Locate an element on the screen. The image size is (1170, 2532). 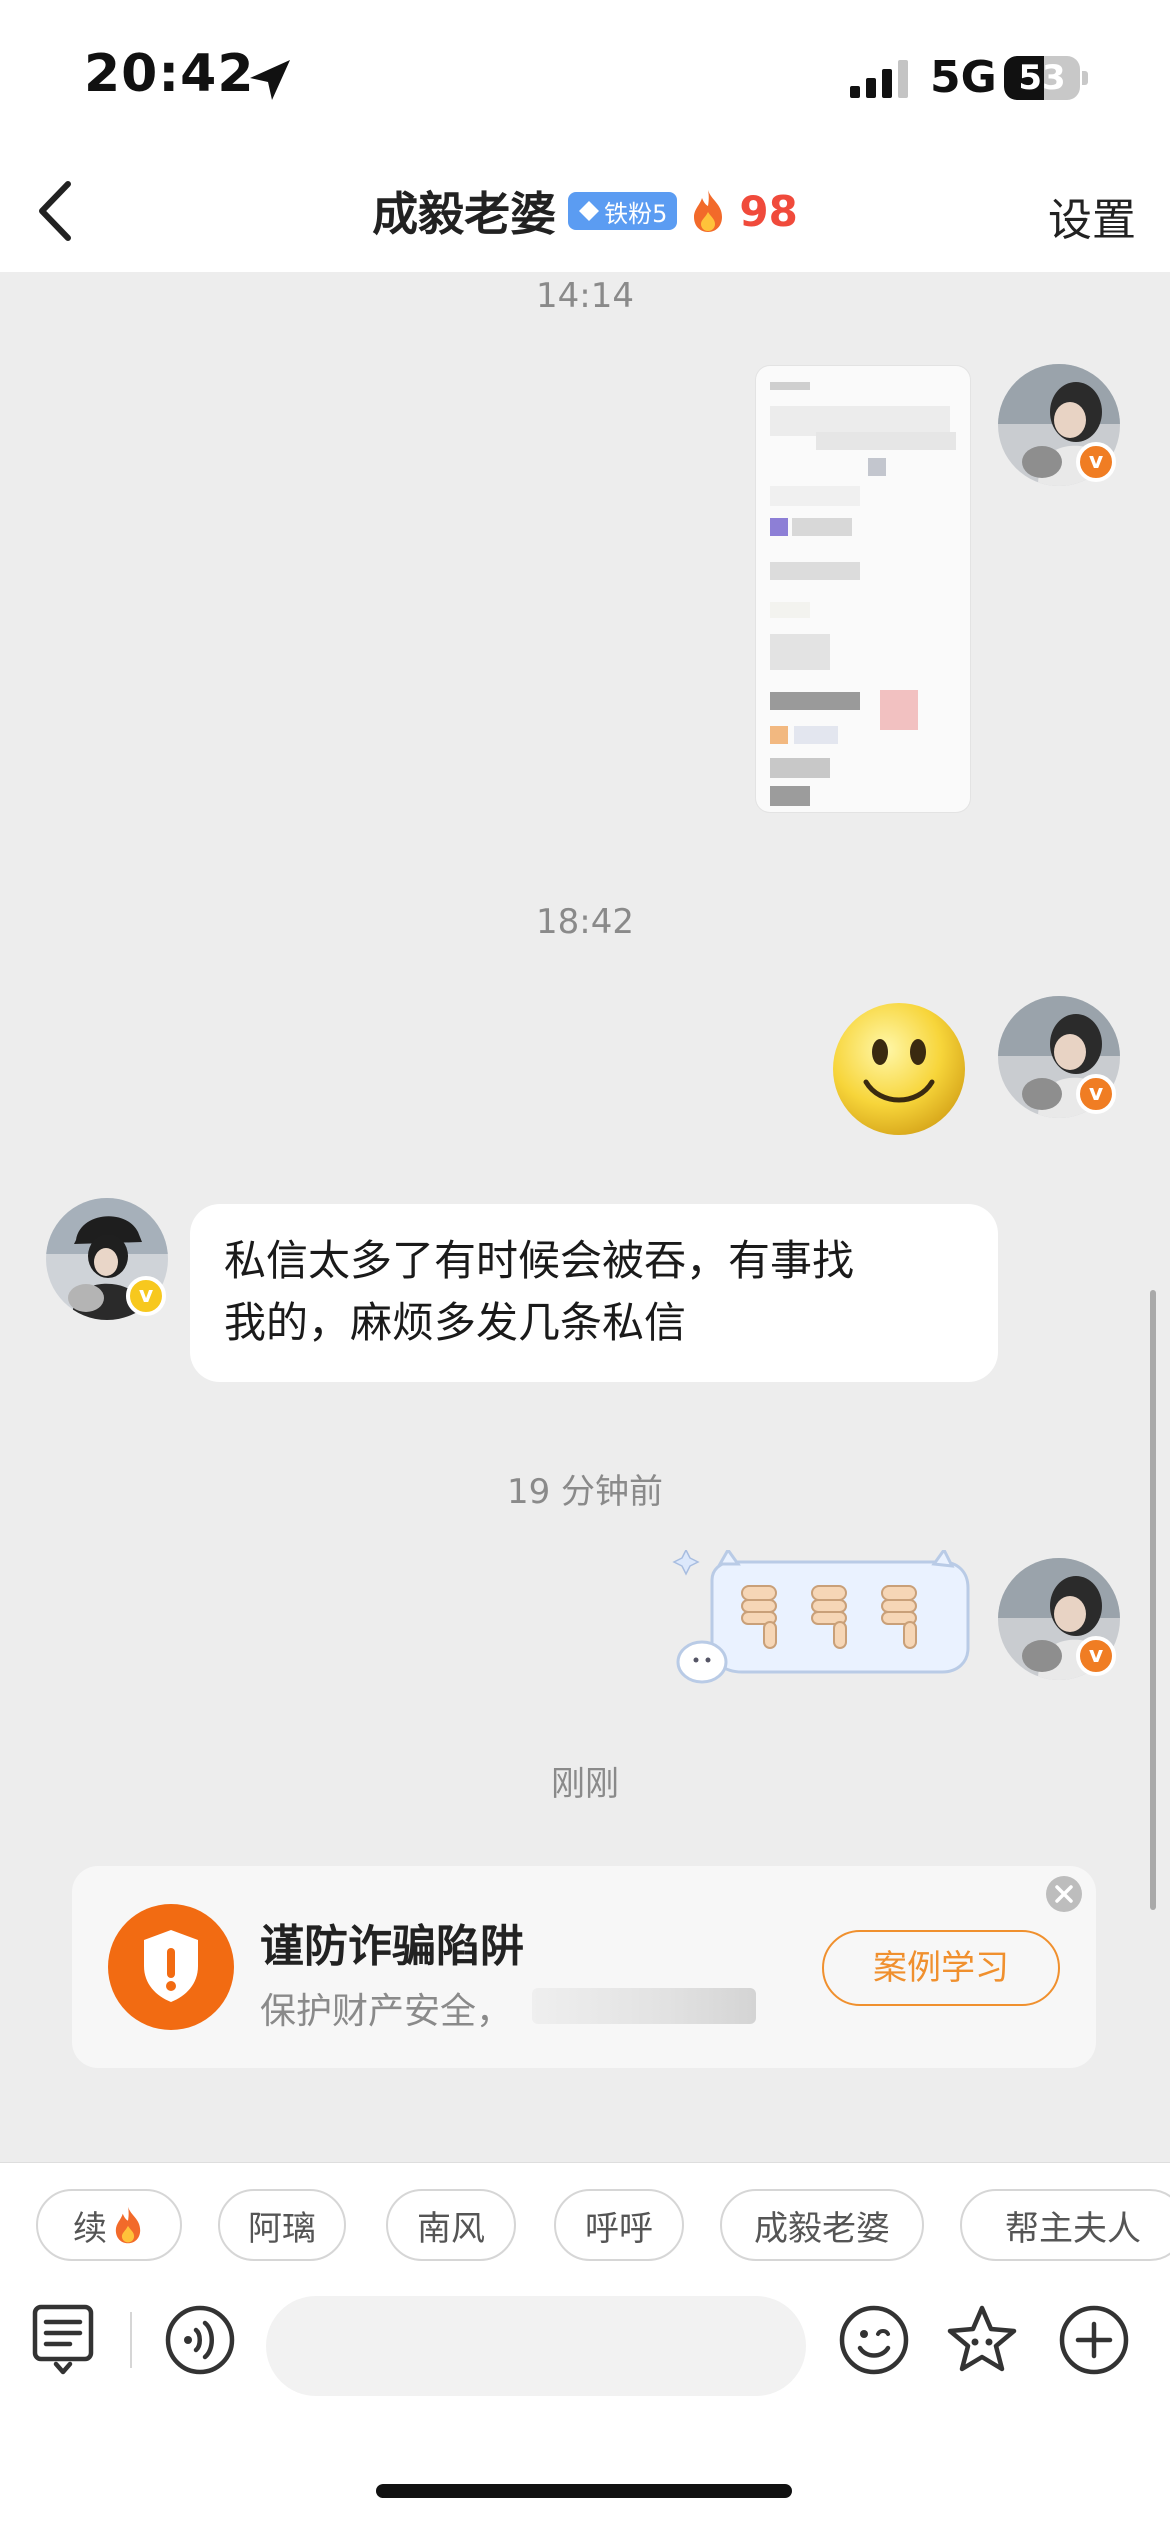
status-time: 20:42 is located at coordinates (169, 74).